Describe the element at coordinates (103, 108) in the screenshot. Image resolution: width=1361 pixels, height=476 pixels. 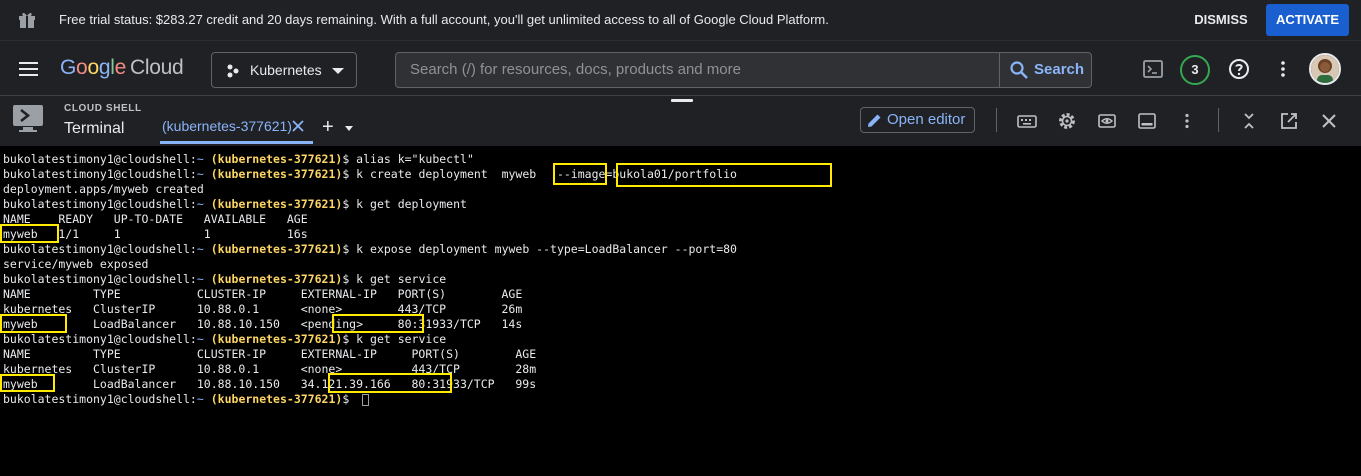
I see `cloud-shell-label: CLOUD SHELL` at that location.